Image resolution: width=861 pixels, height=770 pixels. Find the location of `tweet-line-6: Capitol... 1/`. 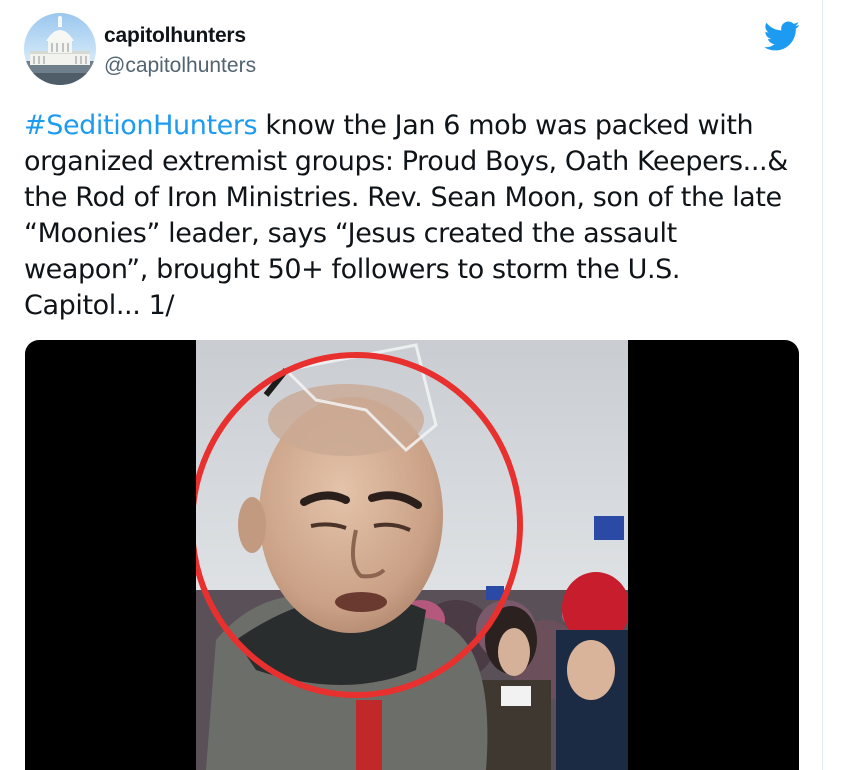

tweet-line-6: Capitol... 1/ is located at coordinates (99, 305).